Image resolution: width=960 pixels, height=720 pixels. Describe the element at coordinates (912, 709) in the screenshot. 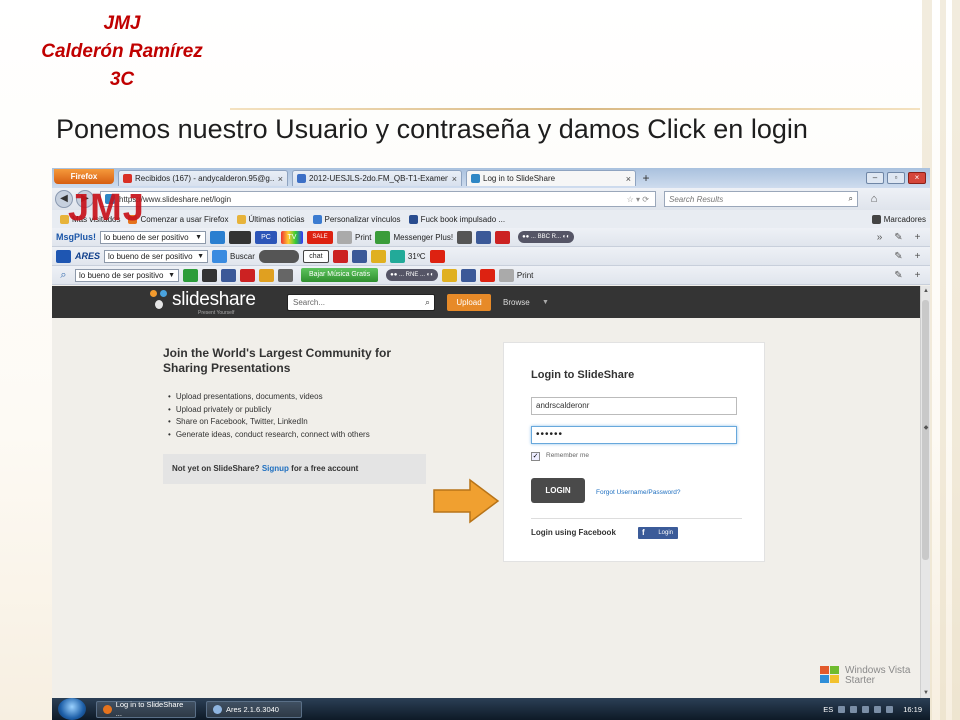

I see `clock: 16:19` at that location.